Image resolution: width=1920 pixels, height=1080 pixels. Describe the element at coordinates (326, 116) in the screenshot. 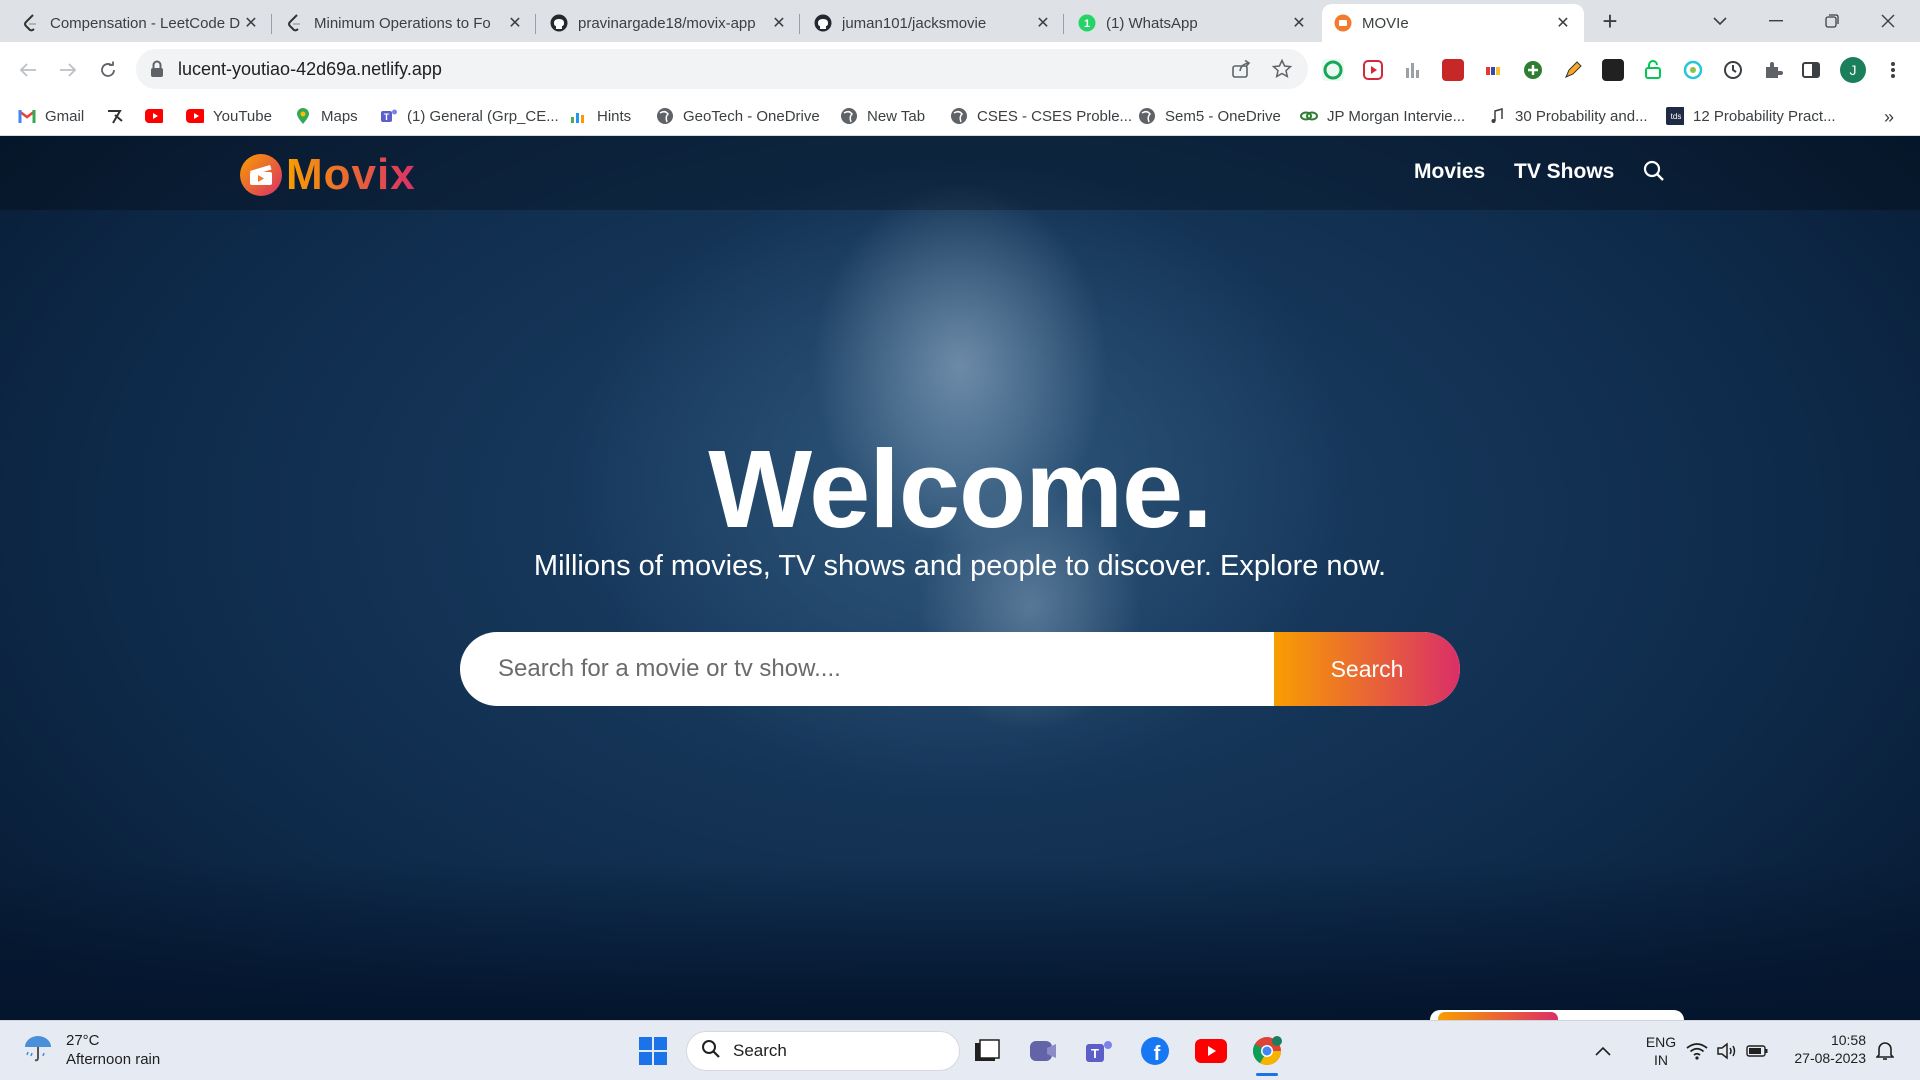

I see `bookmark-item: Maps` at that location.